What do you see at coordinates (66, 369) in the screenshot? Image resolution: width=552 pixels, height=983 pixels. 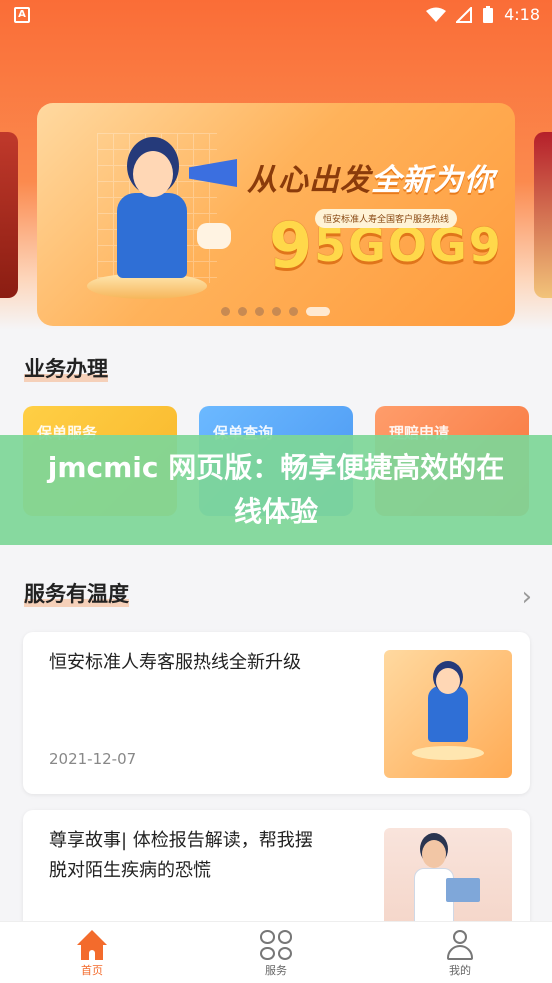 I see `business-section-title: 业务办理` at bounding box center [66, 369].